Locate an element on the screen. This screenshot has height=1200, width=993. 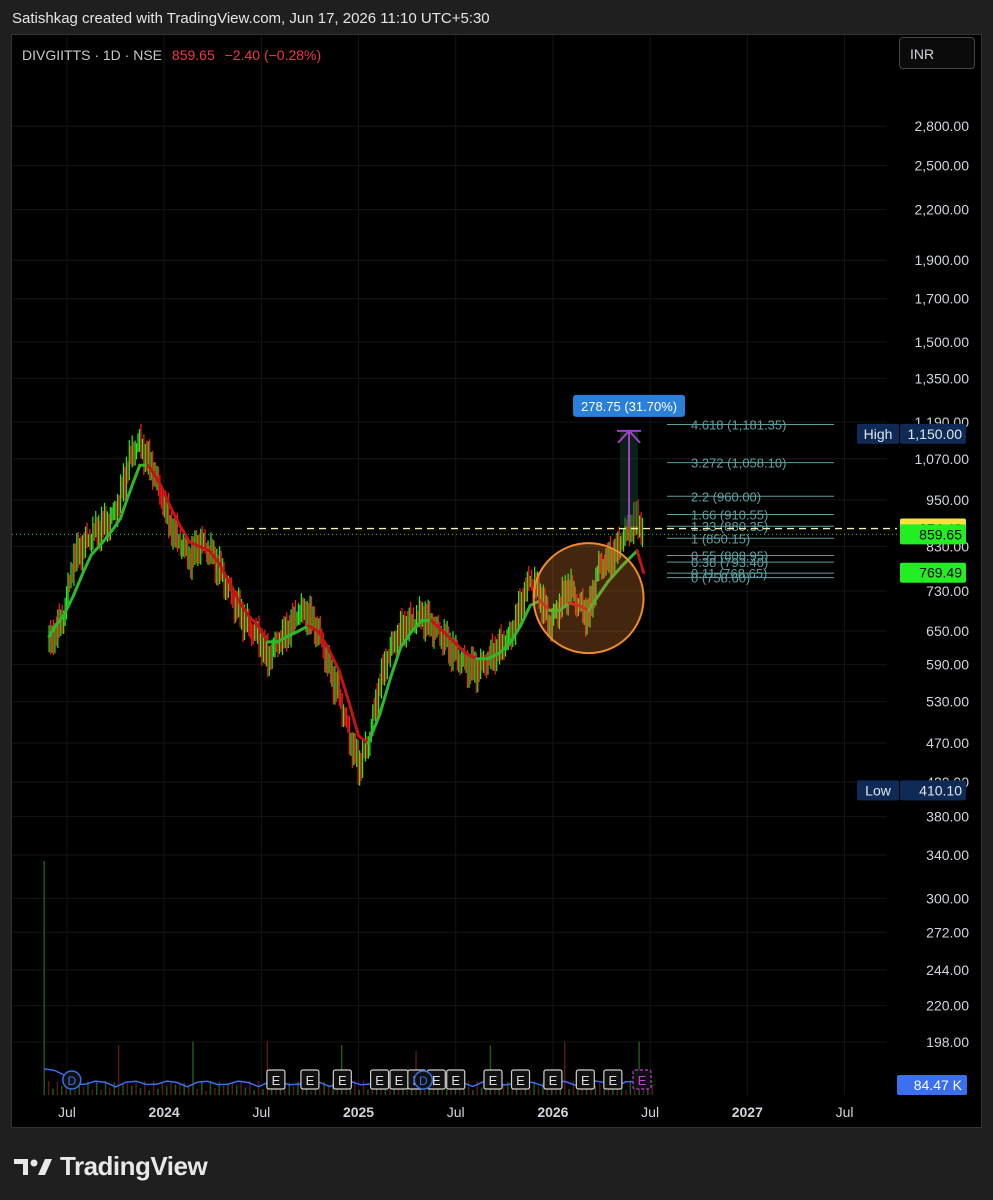
tradingview-icon is located at coordinates (33, 1166).